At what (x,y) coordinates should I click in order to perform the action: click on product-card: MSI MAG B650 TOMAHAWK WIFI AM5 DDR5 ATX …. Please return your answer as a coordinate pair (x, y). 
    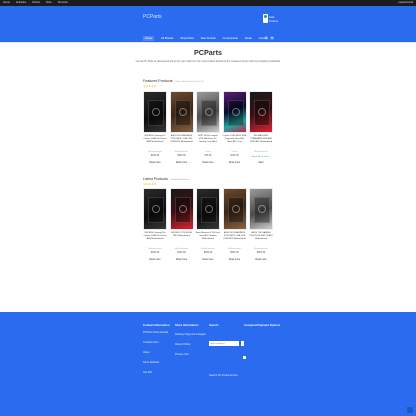
    Looking at the image, I should click on (261, 131).